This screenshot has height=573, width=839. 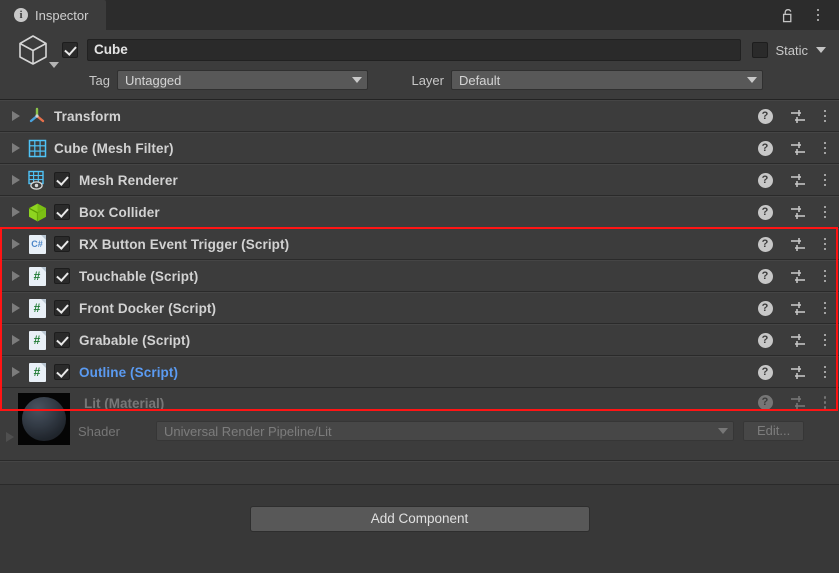 I want to click on component-row: Mesh Renderer?, so click(x=419, y=180).